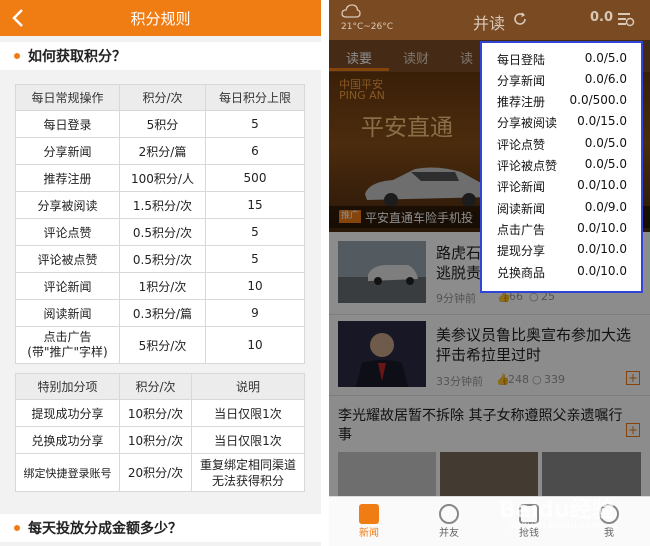 This screenshot has height=546, width=650. What do you see at coordinates (521, 81) in the screenshot?
I see `popup-label: 分享新闻` at bounding box center [521, 81].